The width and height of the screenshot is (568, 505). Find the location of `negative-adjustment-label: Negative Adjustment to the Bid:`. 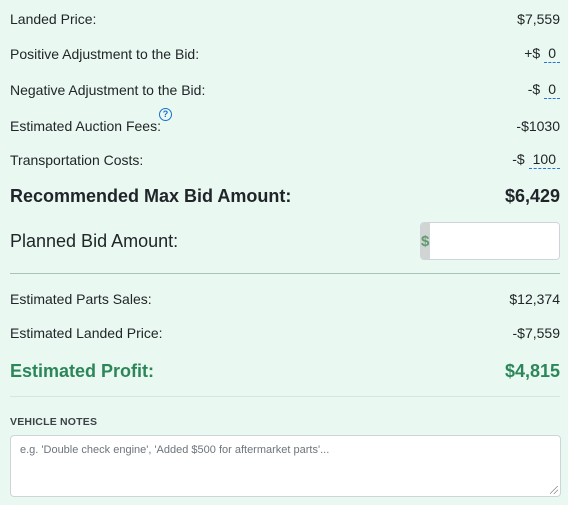

negative-adjustment-label: Negative Adjustment to the Bid: is located at coordinates (108, 90).